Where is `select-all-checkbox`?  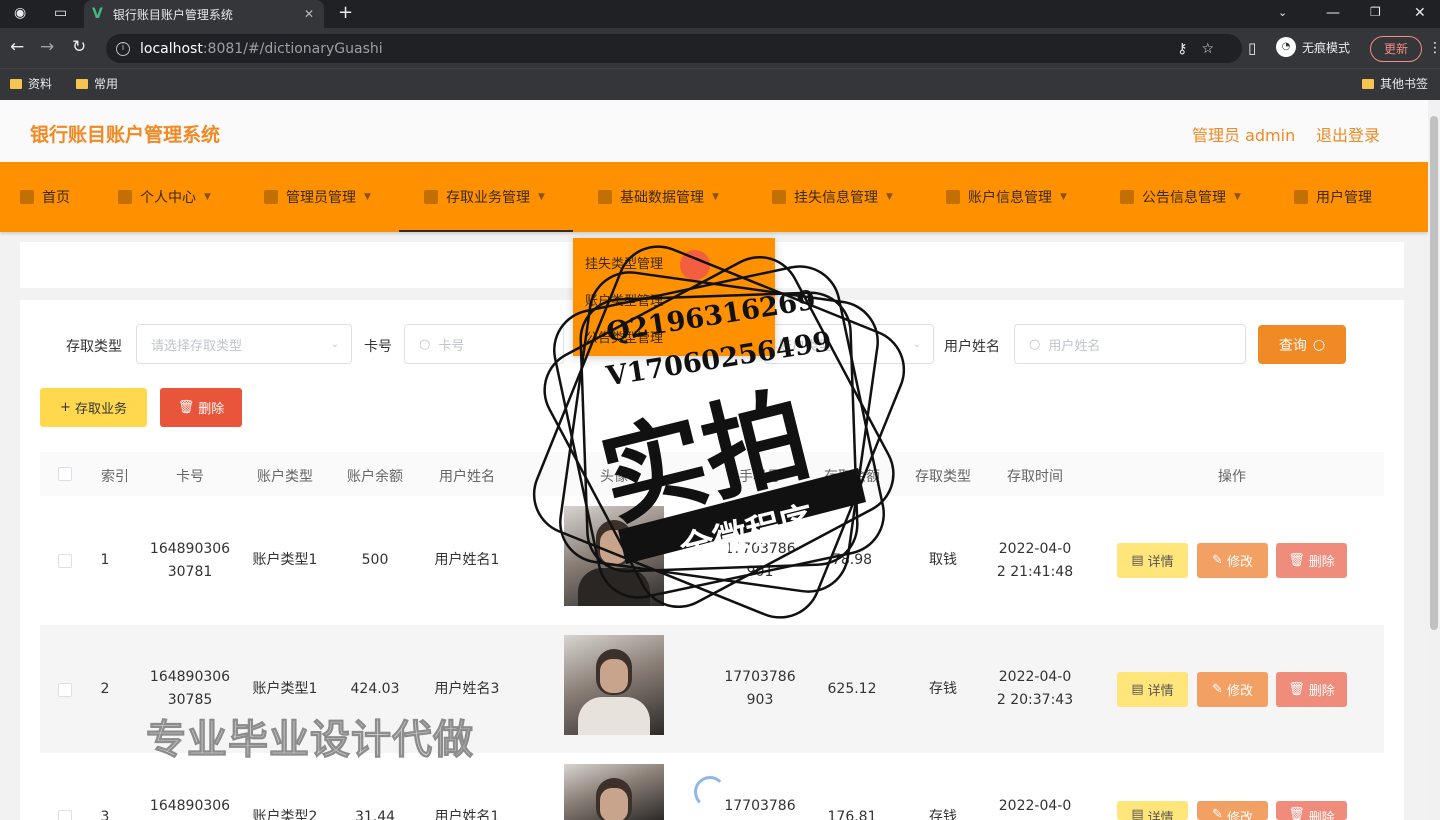 select-all-checkbox is located at coordinates (65, 474).